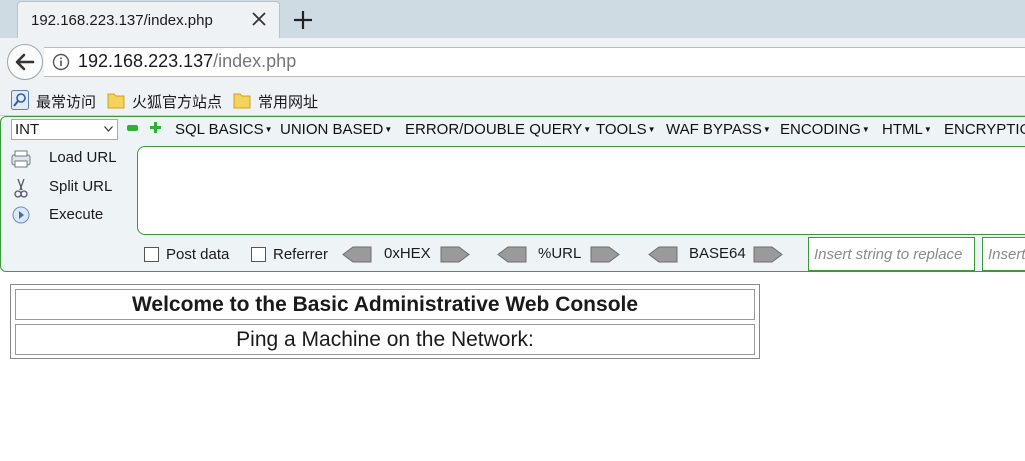 The width and height of the screenshot is (1025, 461). I want to click on url-encode-arrow-icon, so click(605, 254).